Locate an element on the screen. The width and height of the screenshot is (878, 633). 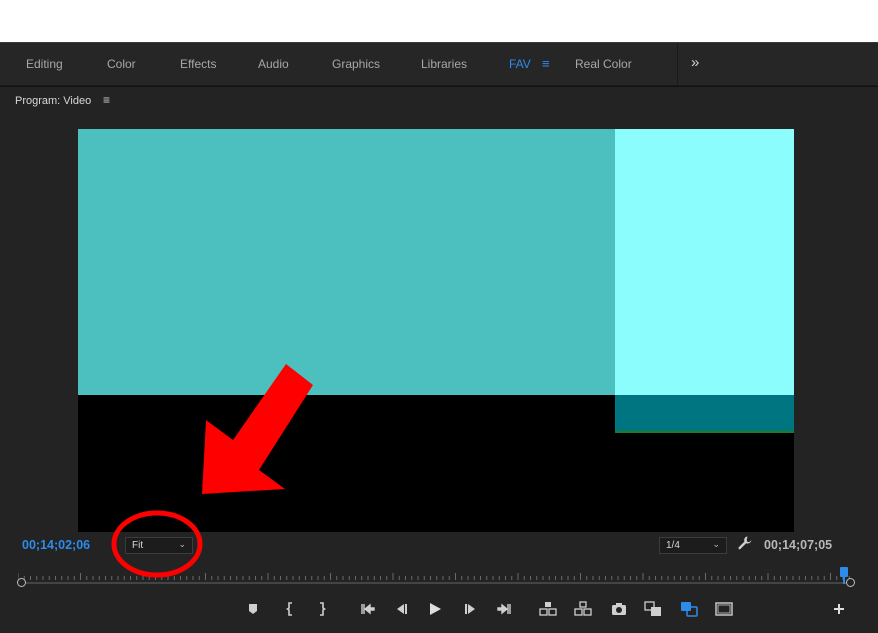
workspace-menu-icon: ≡ is located at coordinates (546, 64).